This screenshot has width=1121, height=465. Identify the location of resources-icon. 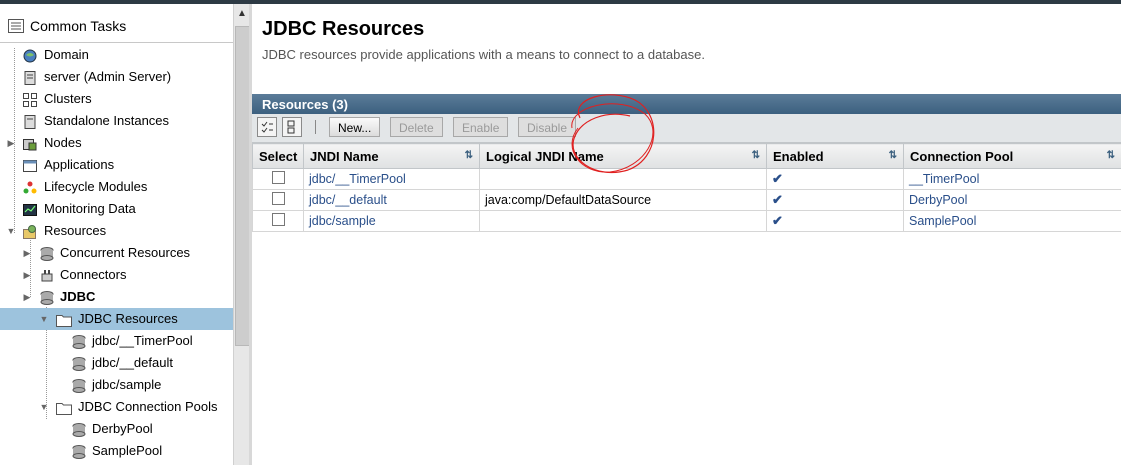
(30, 231).